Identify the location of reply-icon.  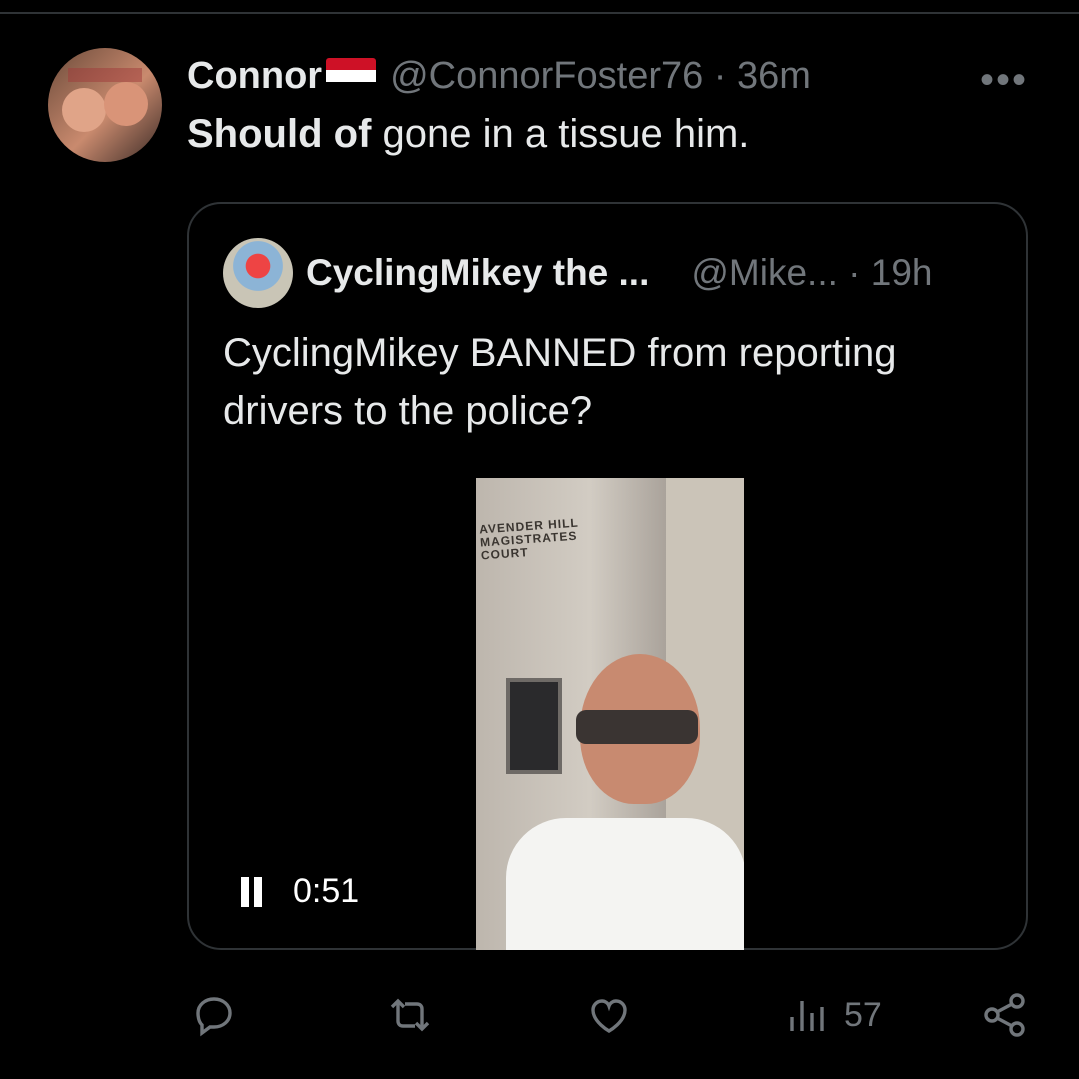
(214, 1017).